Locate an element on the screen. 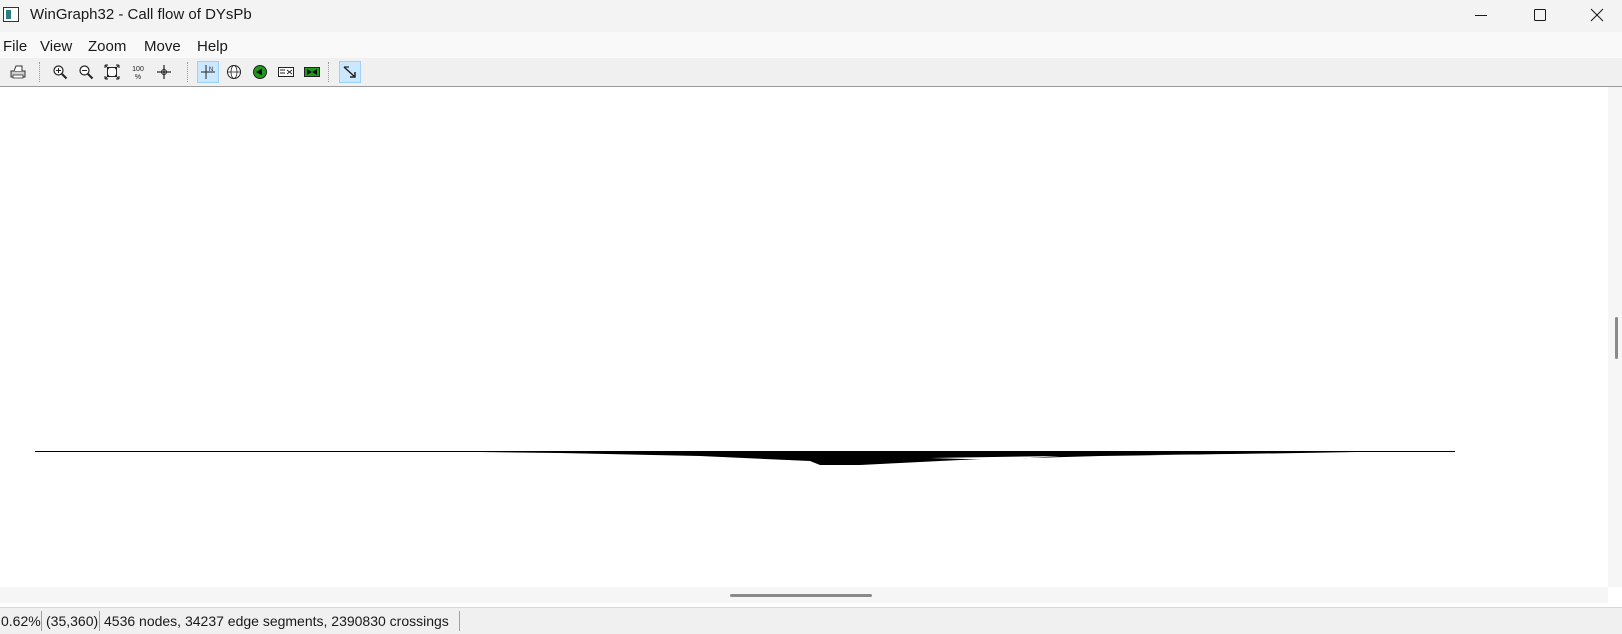 The image size is (1622, 634). layout-normal-button: N is located at coordinates (208, 72).